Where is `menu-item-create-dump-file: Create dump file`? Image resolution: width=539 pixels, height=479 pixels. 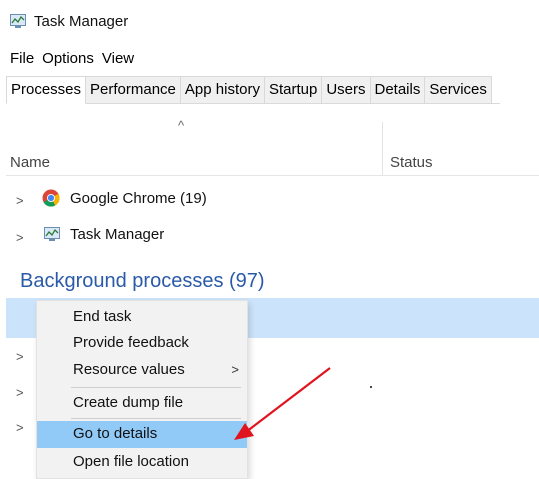 menu-item-create-dump-file: Create dump file is located at coordinates (142, 403).